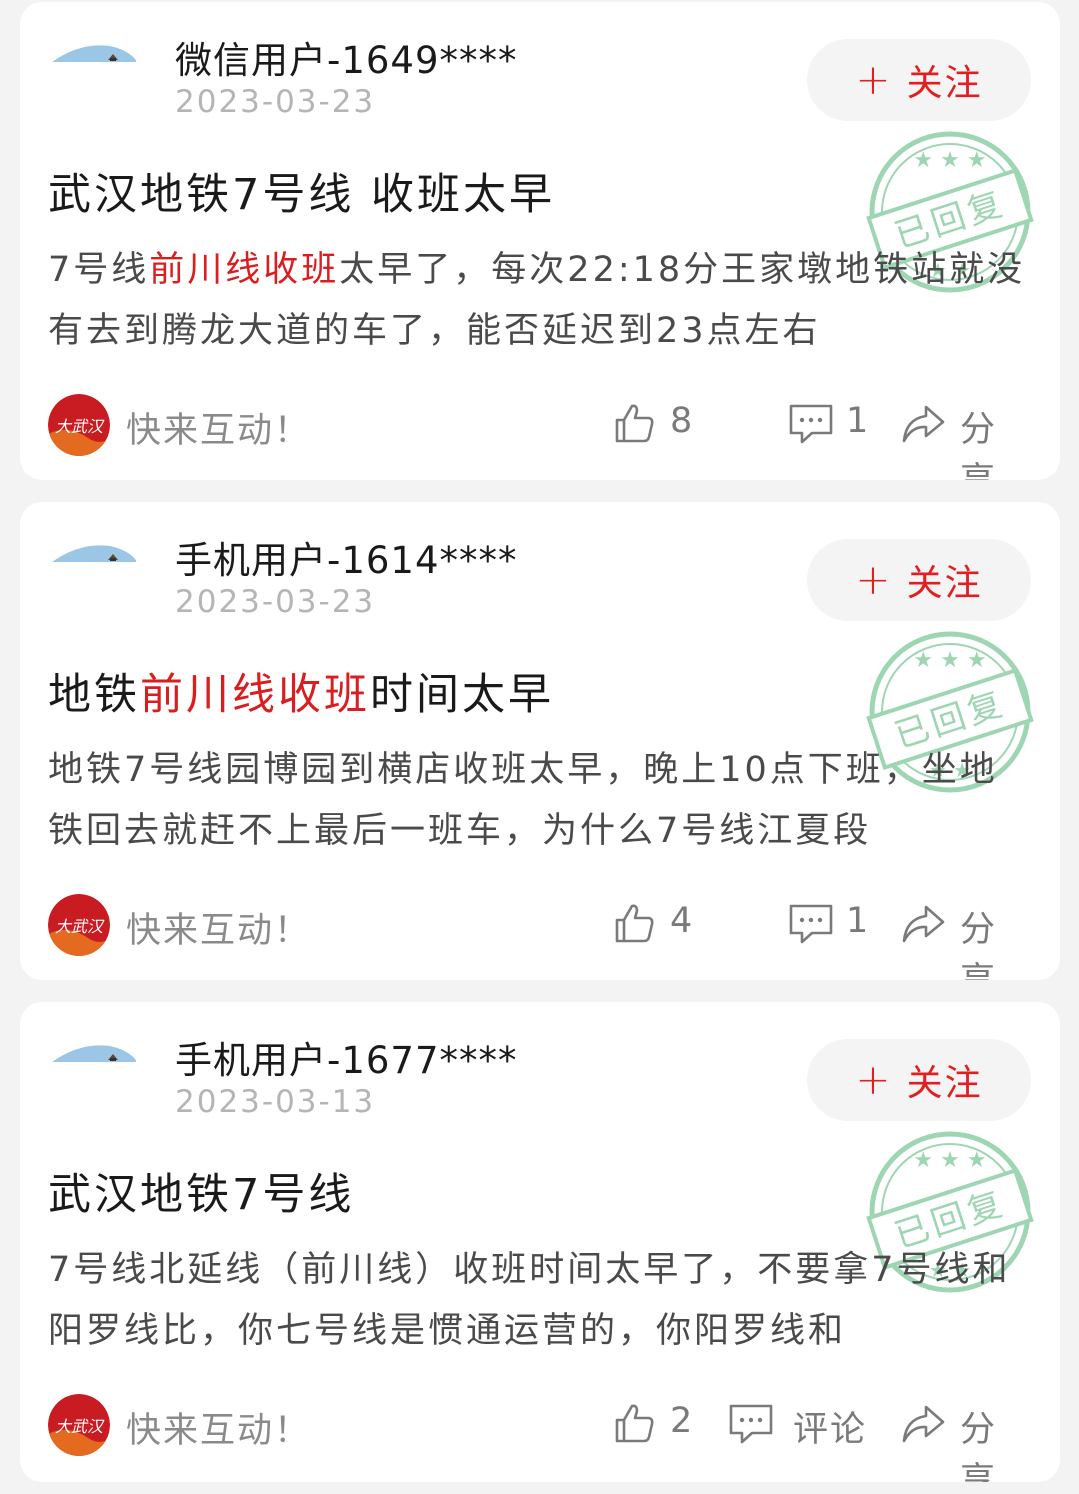  What do you see at coordinates (94, 695) in the screenshot?
I see `text-segment: 地铁` at bounding box center [94, 695].